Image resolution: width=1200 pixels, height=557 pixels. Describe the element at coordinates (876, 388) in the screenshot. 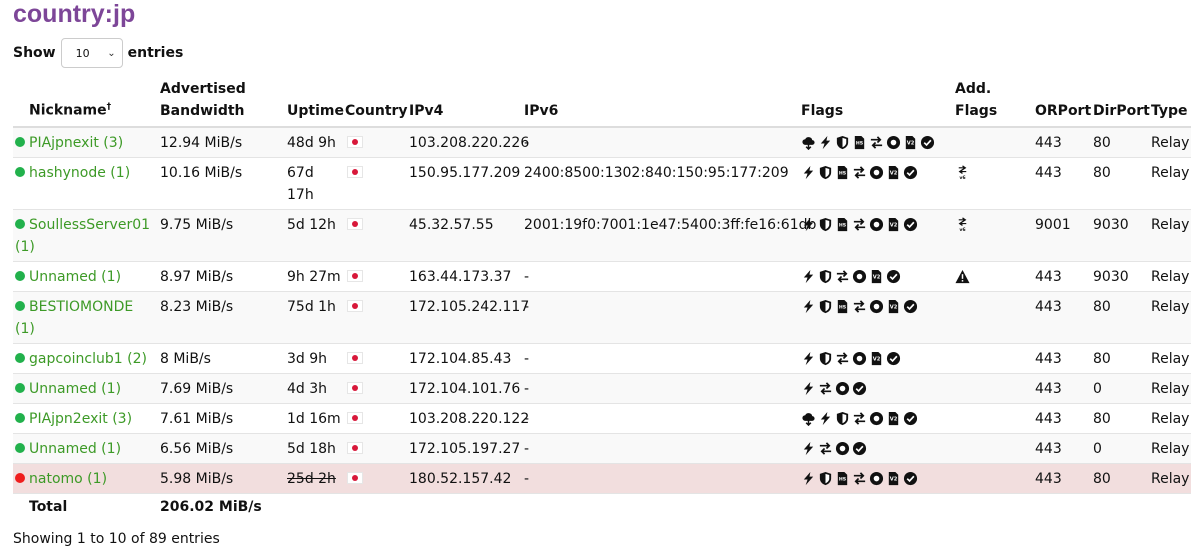

I see `flags-cell` at that location.